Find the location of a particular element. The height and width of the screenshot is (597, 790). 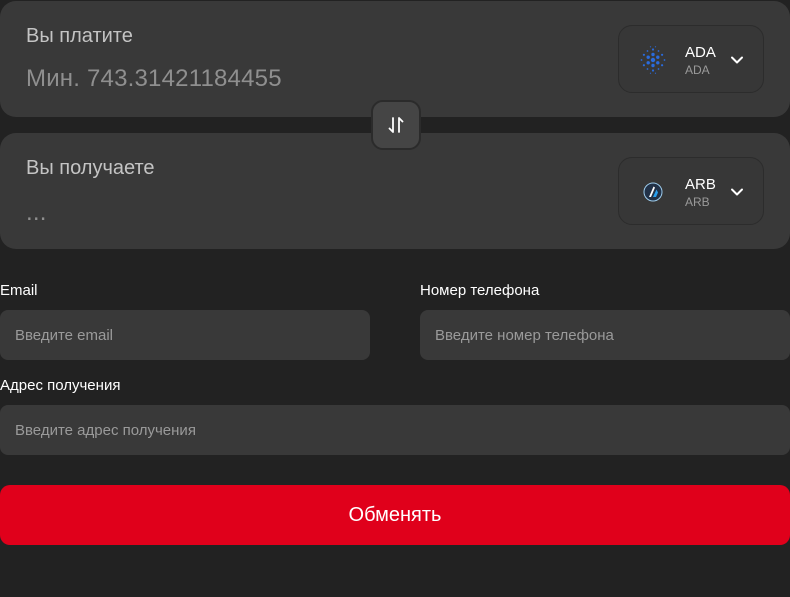

arbitrum-icon is located at coordinates (653, 192).